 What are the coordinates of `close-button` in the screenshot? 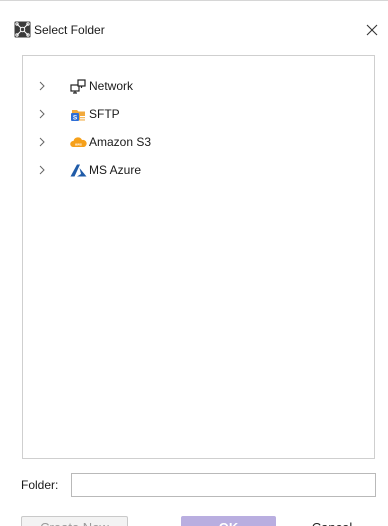 It's located at (372, 30).